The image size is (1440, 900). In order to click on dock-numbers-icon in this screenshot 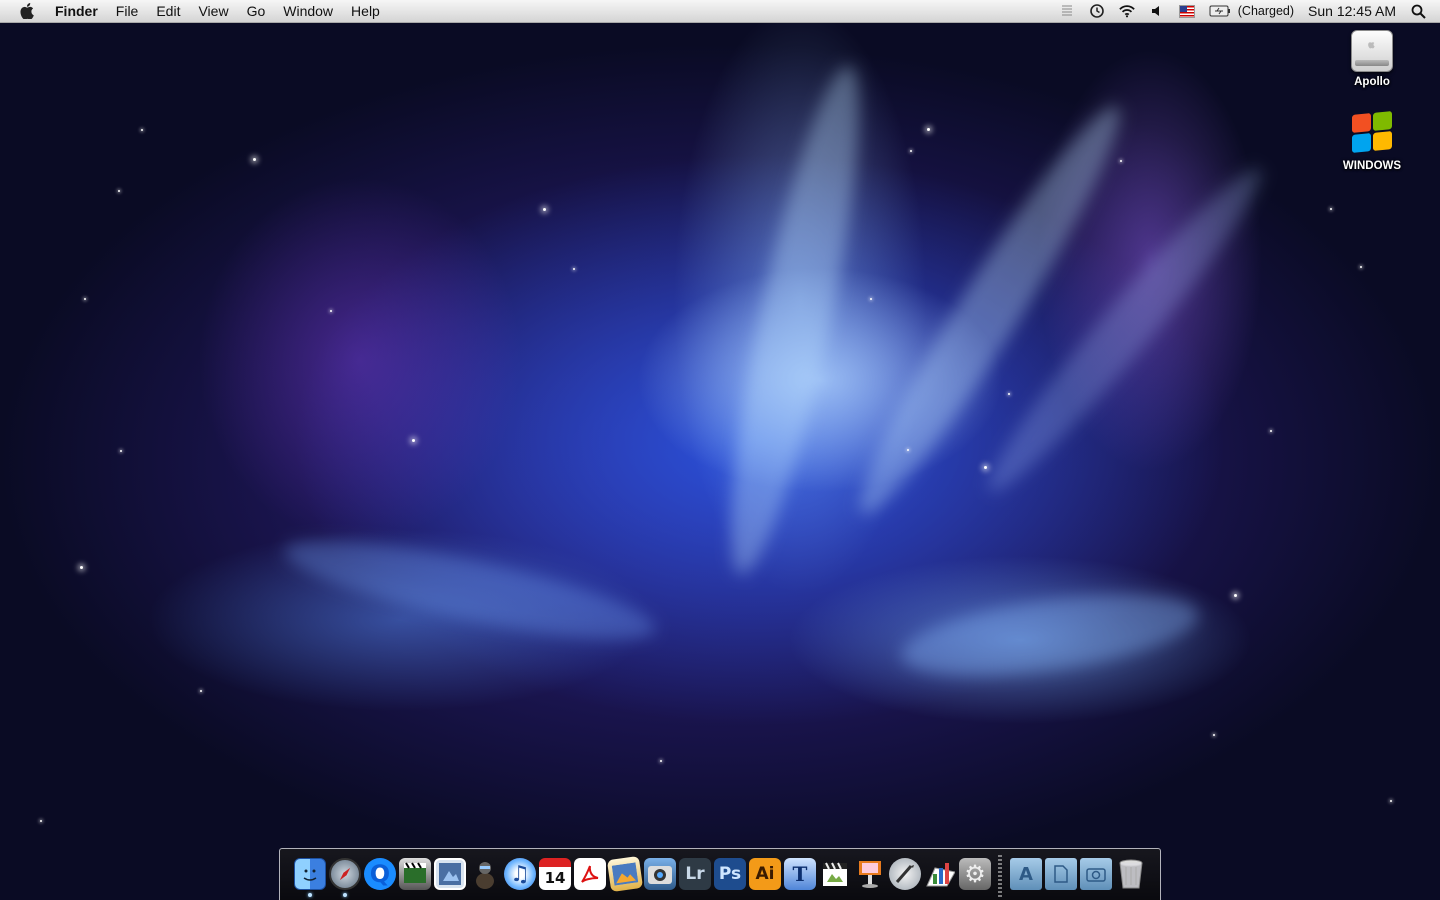, I will do `click(940, 874)`.